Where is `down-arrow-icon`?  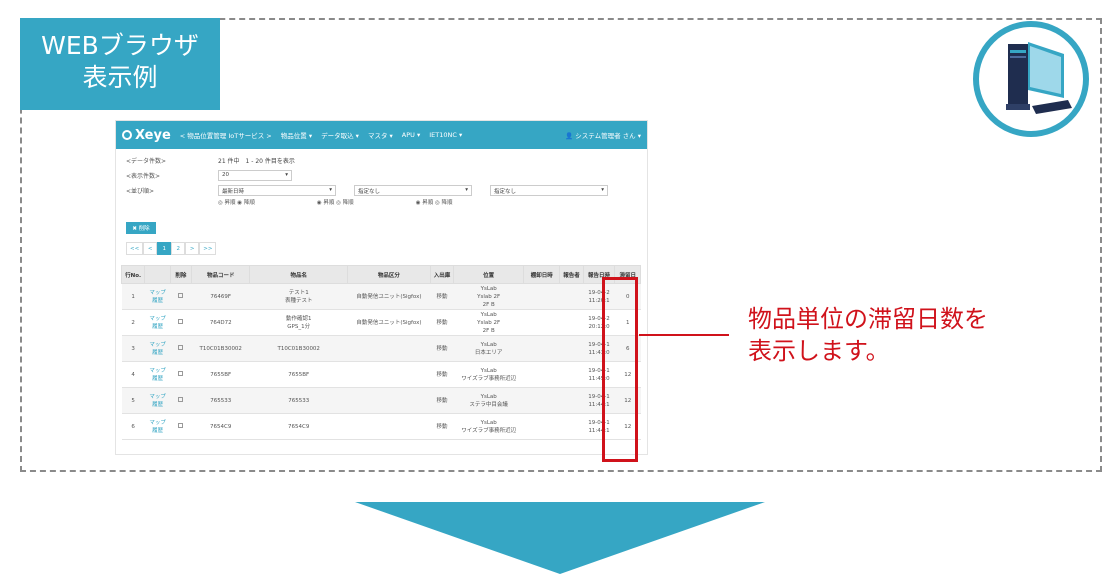
down-arrow-icon is located at coordinates (560, 538).